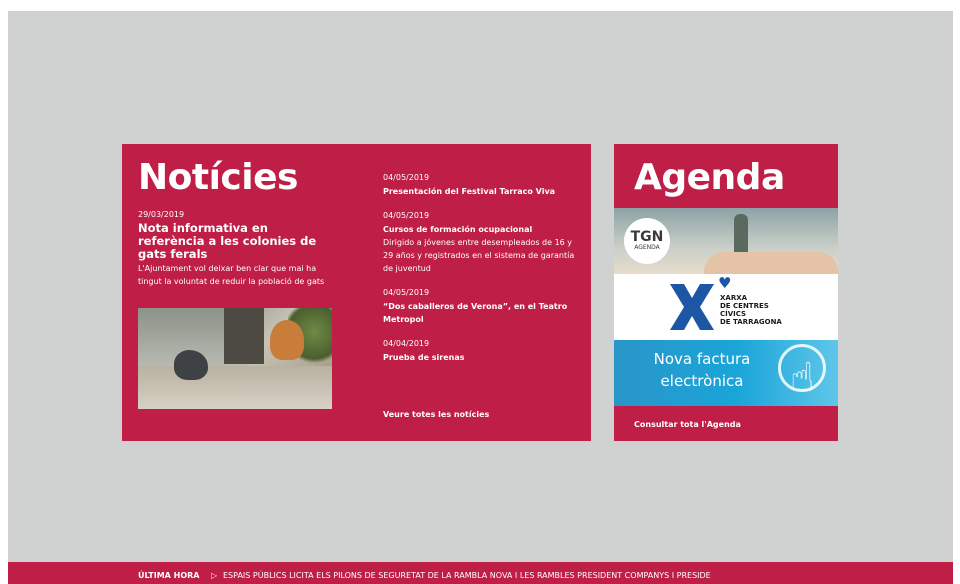  I want to click on pointing-hand-icon: ☝, so click(802, 378).